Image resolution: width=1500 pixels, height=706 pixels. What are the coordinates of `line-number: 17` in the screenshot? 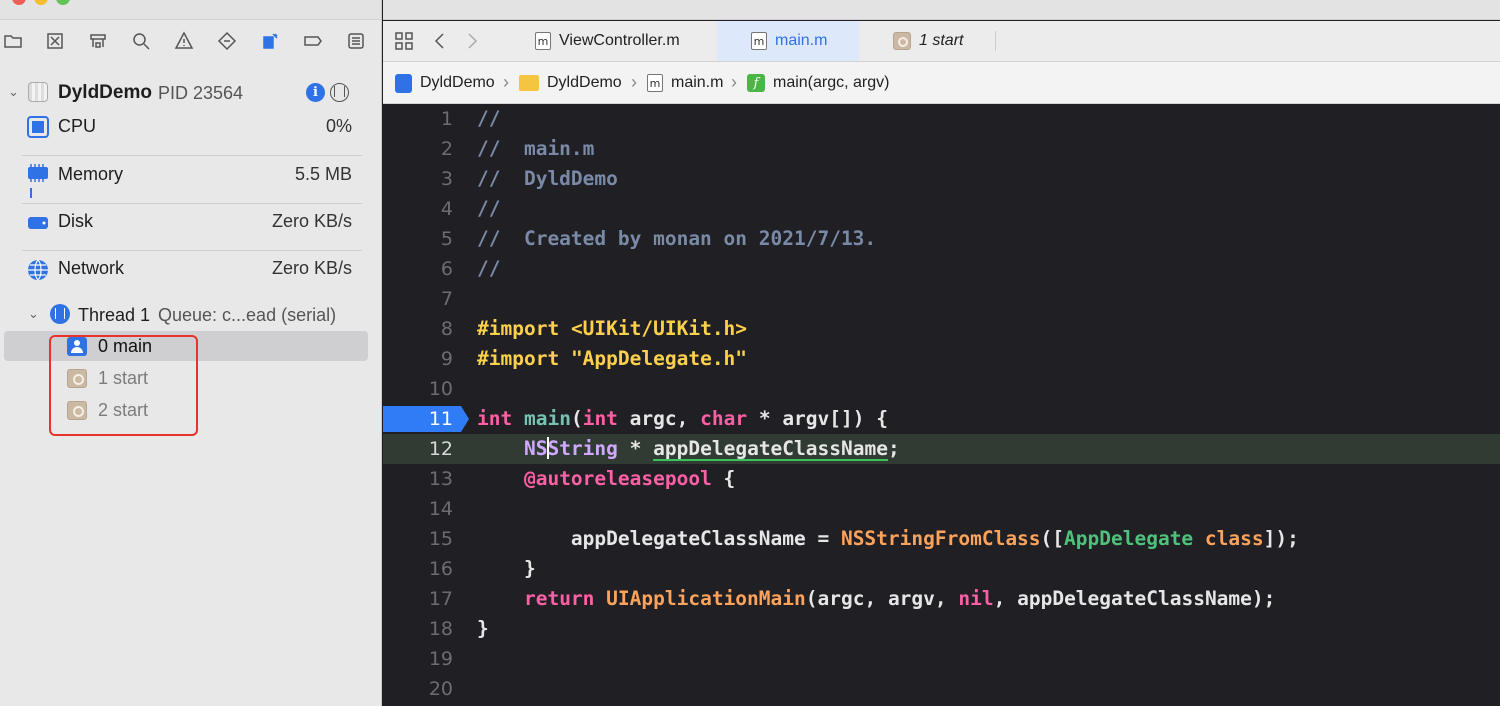 It's located at (418, 599).